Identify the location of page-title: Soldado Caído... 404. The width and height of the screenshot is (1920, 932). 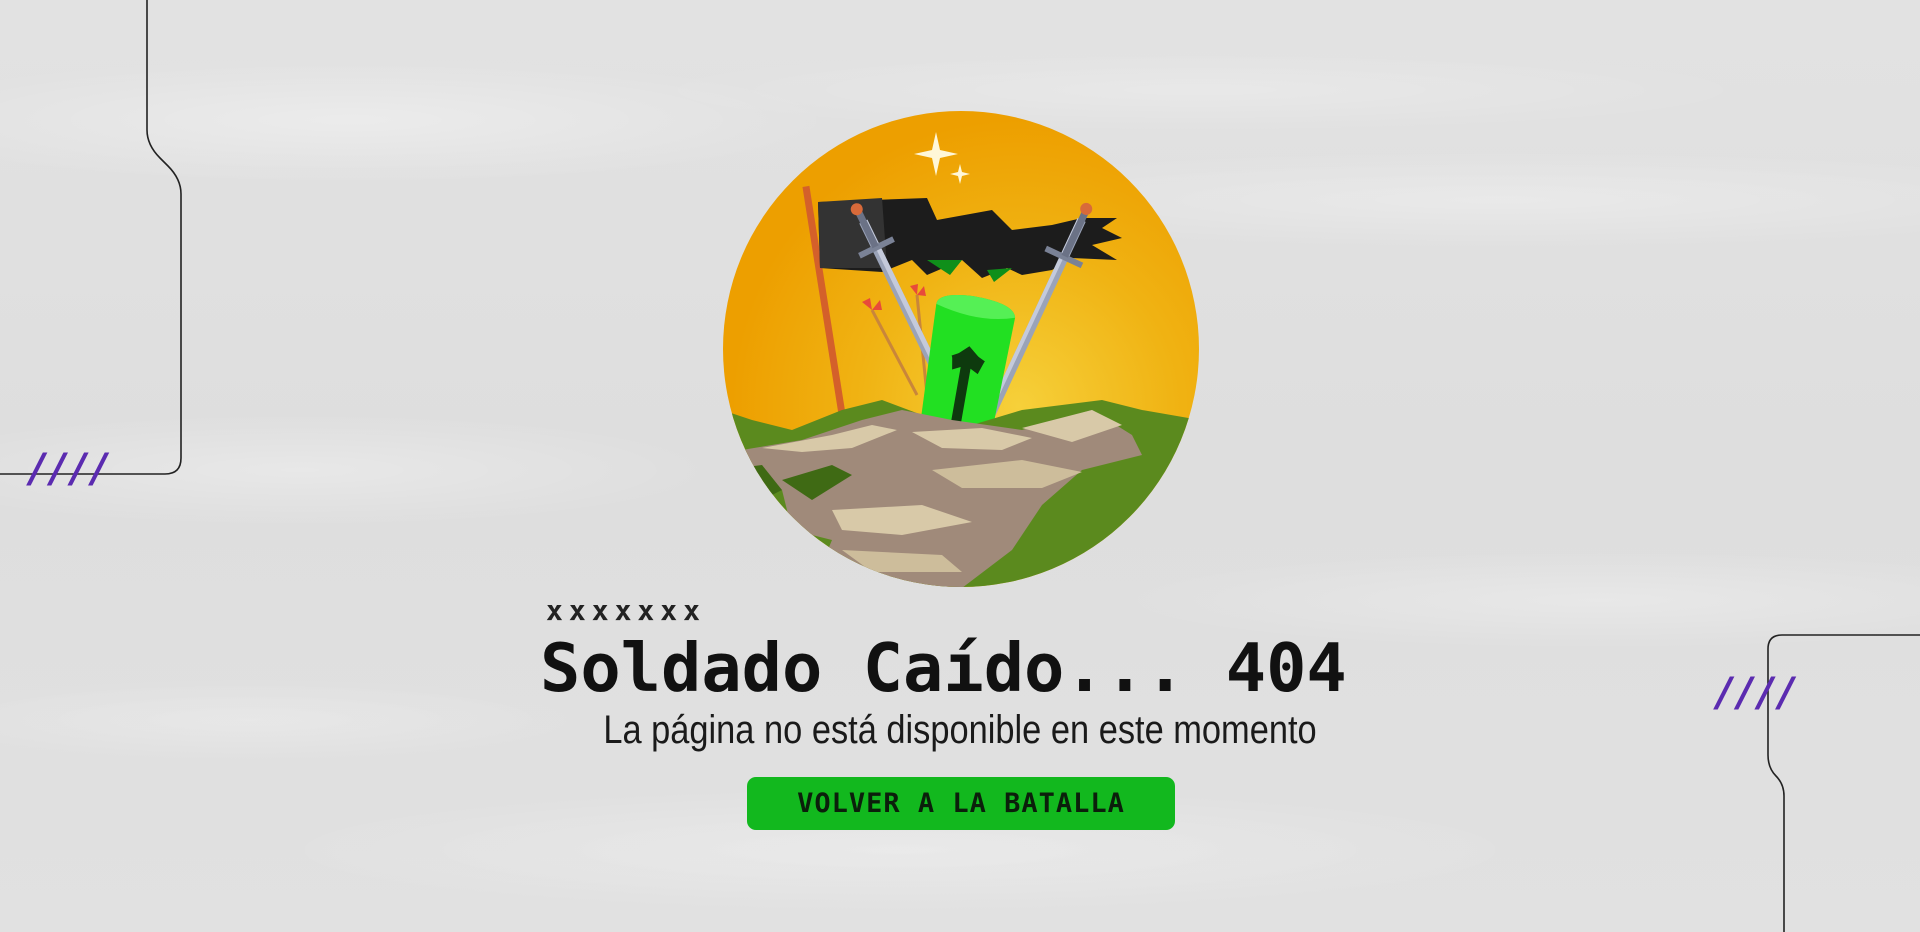
(943, 668).